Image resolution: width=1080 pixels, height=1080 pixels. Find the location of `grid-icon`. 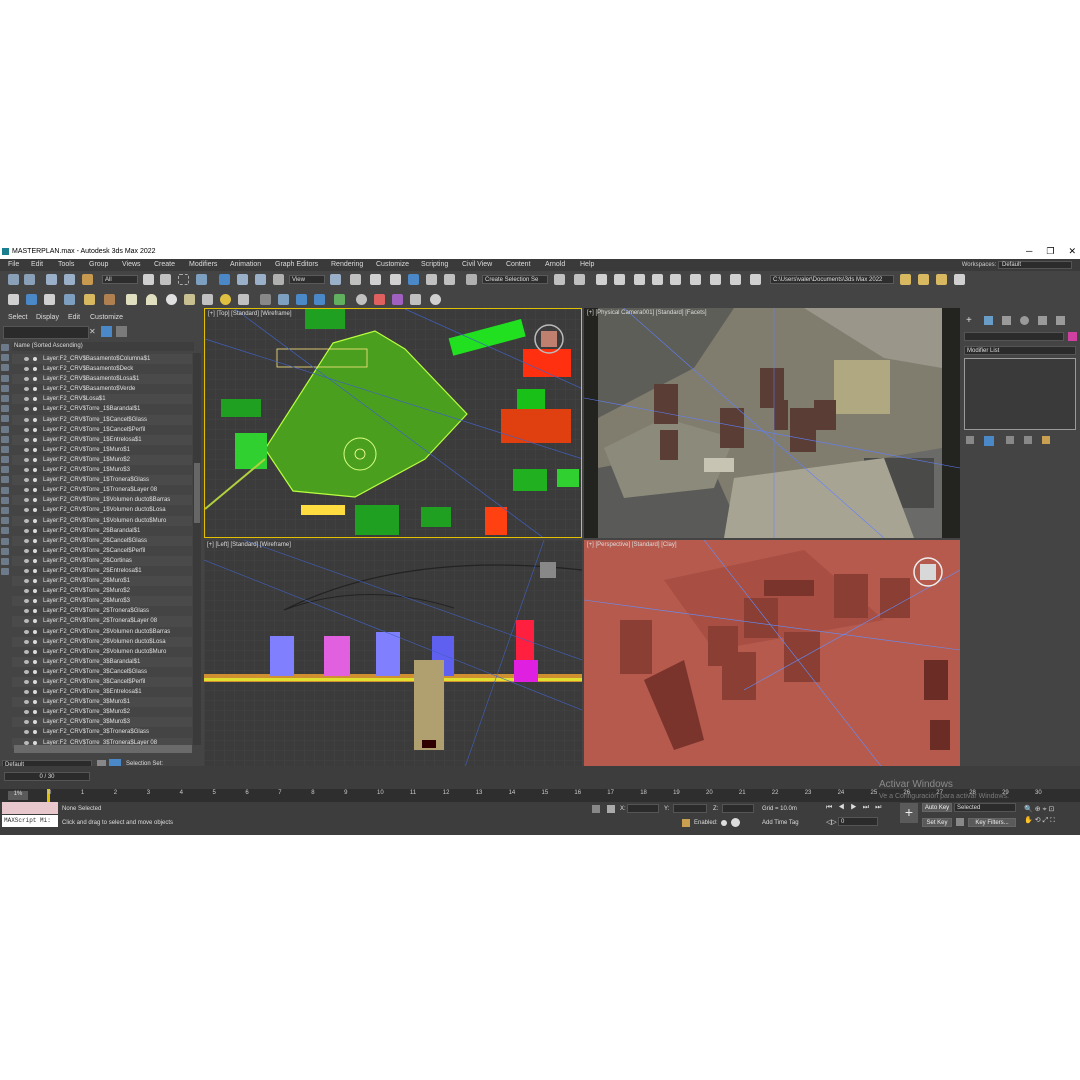

grid-icon is located at coordinates (265, 299).